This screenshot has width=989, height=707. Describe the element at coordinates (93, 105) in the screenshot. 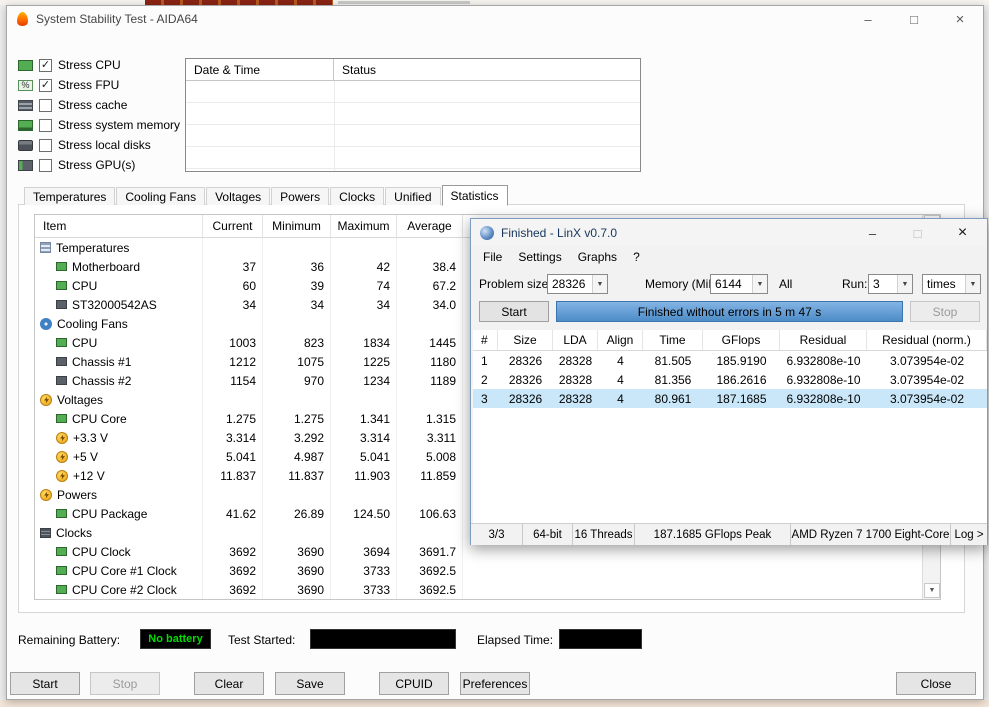

I see `stress-cache-label: Stress cache` at that location.